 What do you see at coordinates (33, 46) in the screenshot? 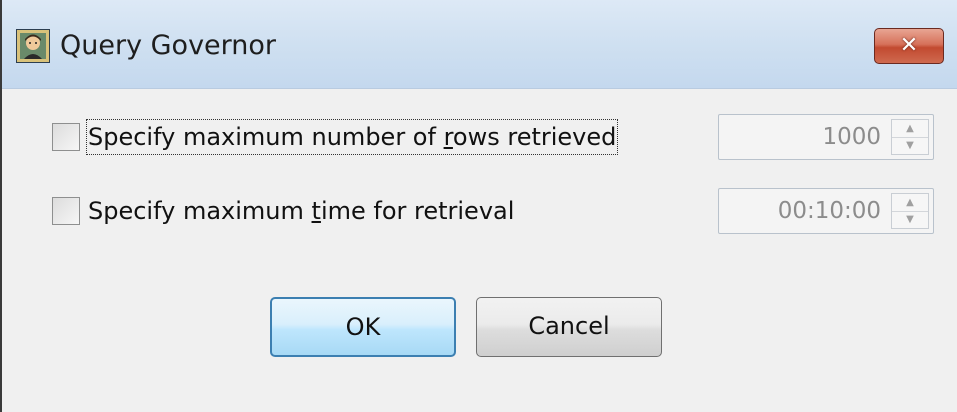
I see `person-icon` at bounding box center [33, 46].